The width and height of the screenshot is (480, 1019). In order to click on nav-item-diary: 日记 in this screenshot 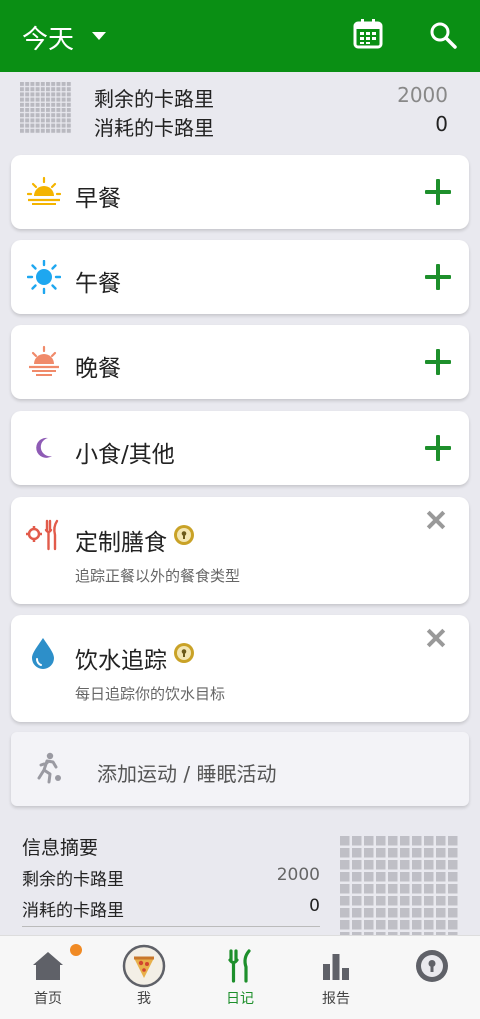, I will do `click(240, 977)`.